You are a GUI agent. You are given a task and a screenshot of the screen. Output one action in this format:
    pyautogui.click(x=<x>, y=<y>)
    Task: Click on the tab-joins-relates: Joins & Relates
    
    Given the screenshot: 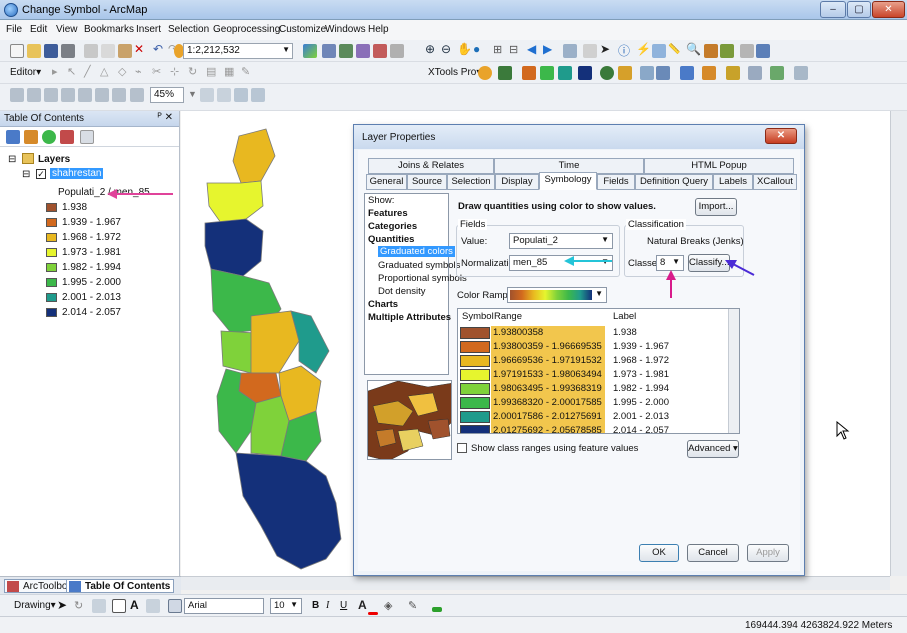 What is the action you would take?
    pyautogui.click(x=431, y=166)
    